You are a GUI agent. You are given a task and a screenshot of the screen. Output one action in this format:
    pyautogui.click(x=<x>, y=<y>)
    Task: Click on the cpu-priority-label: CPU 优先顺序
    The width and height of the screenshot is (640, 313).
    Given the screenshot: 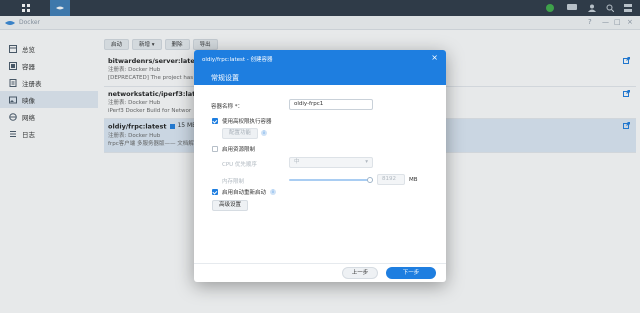 What is the action you would take?
    pyautogui.click(x=239, y=165)
    